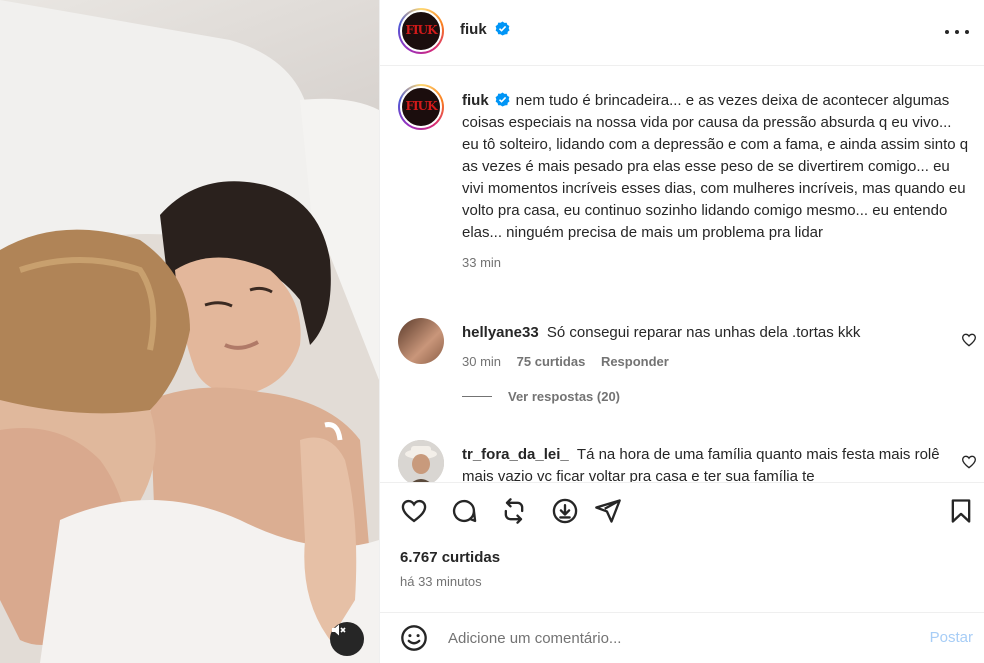 The image size is (984, 663). I want to click on caption-avatar: FIUK, so click(421, 107).